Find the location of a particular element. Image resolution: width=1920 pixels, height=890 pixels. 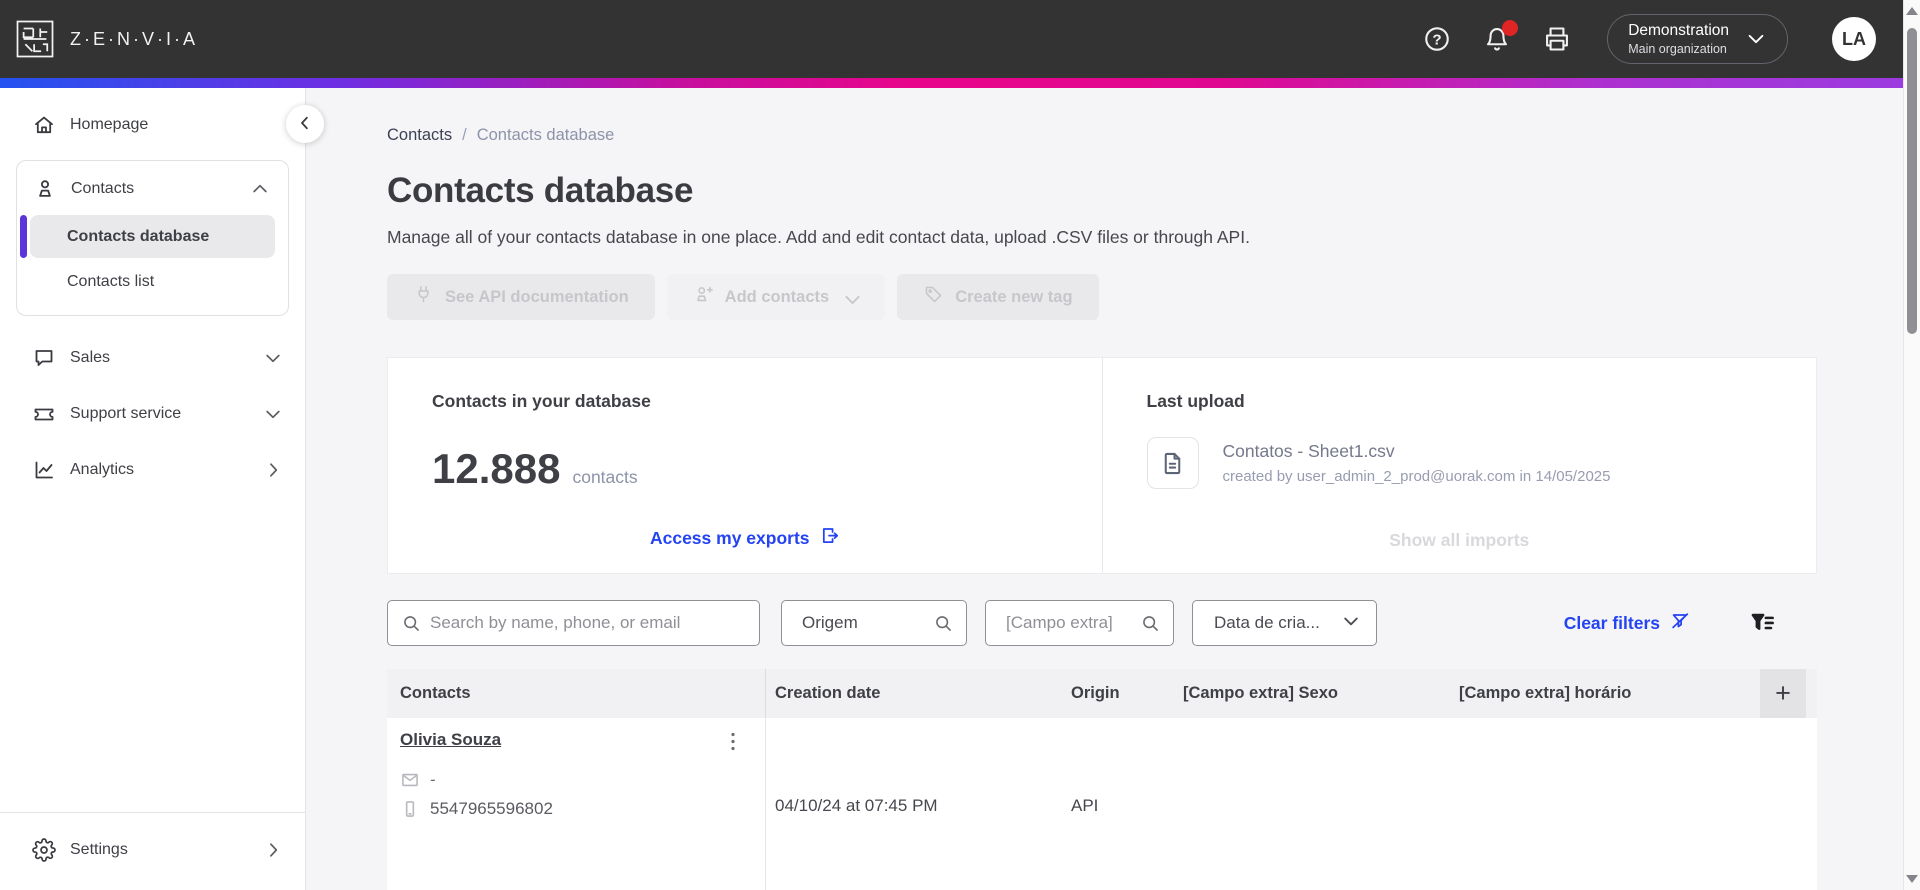

column-header-contacts: Contacts is located at coordinates (576, 693).